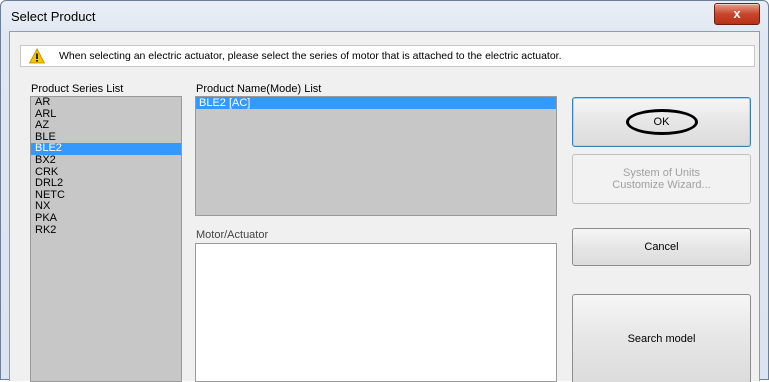 Image resolution: width=769 pixels, height=382 pixels. What do you see at coordinates (376, 156) in the screenshot?
I see `product-name-list: BLE2 [AC]` at bounding box center [376, 156].